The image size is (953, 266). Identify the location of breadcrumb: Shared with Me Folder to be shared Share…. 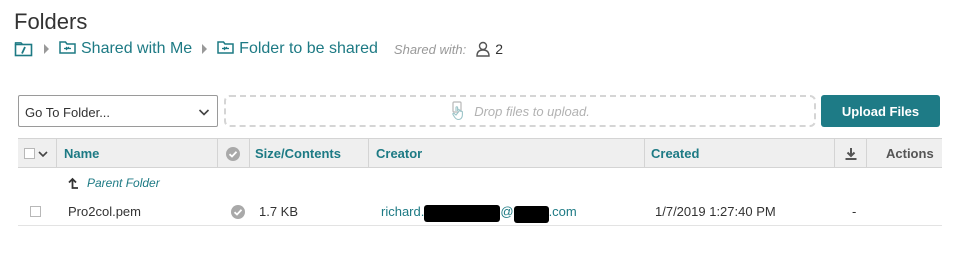
(258, 49).